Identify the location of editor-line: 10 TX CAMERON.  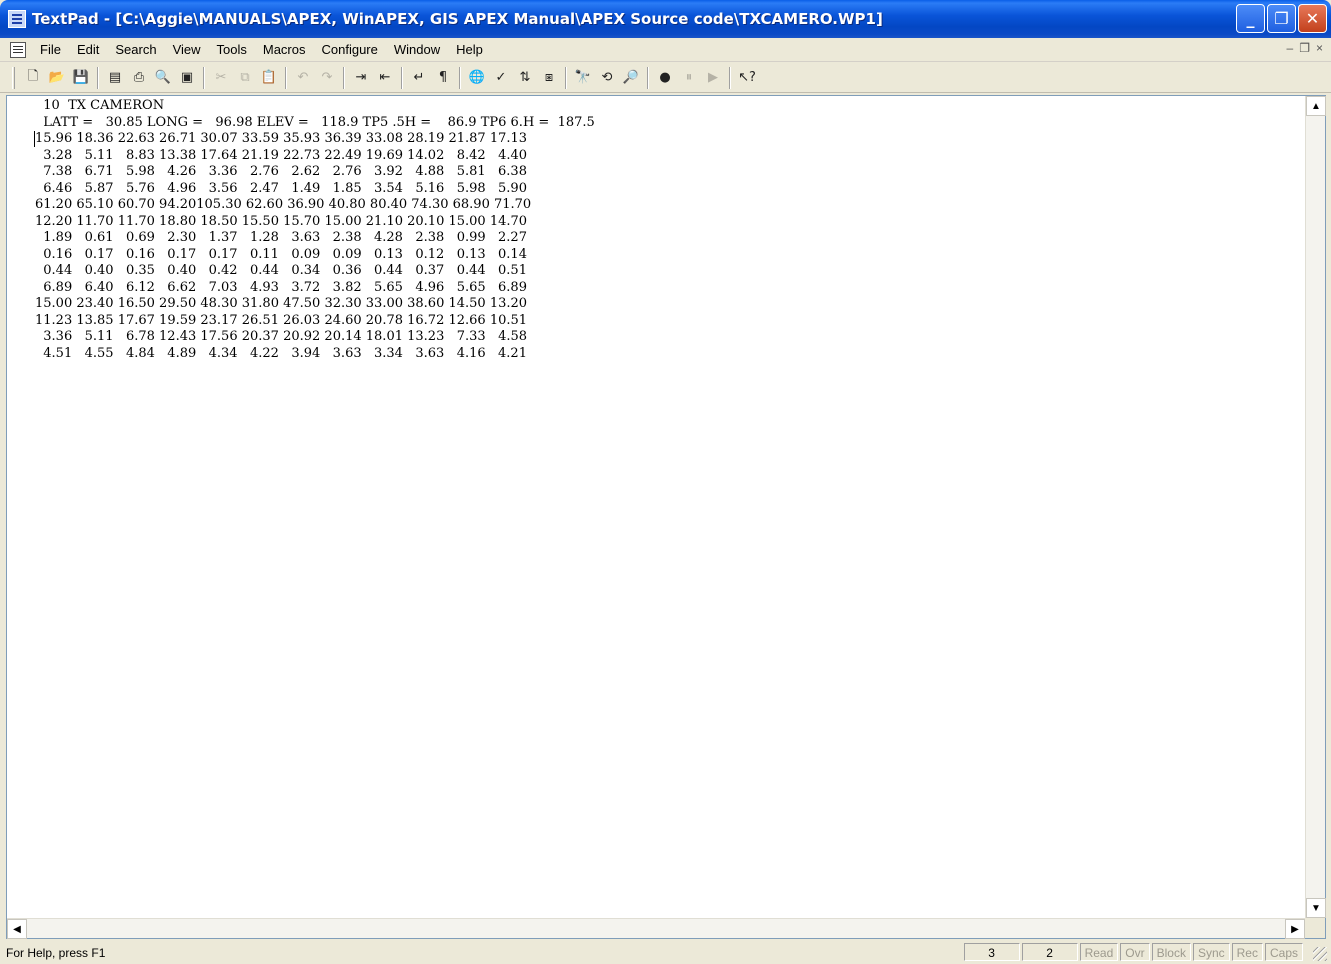
(100, 105).